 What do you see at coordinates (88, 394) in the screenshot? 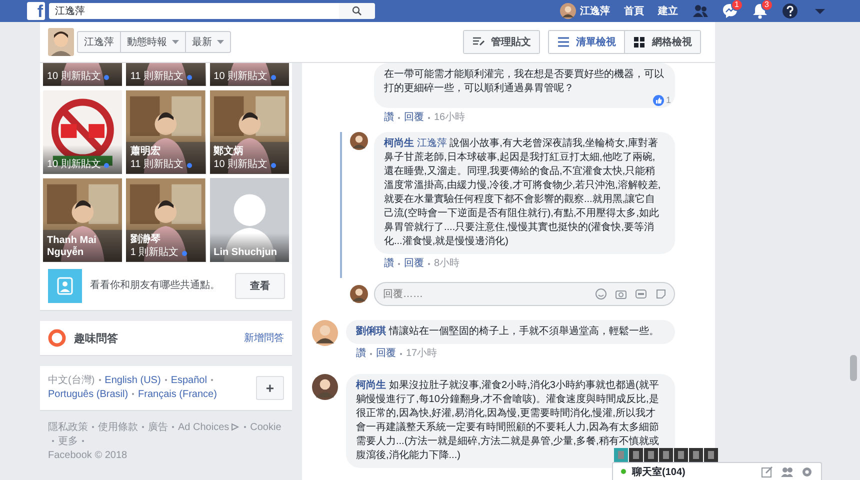
I see `language-link: Português (Brasil)` at bounding box center [88, 394].